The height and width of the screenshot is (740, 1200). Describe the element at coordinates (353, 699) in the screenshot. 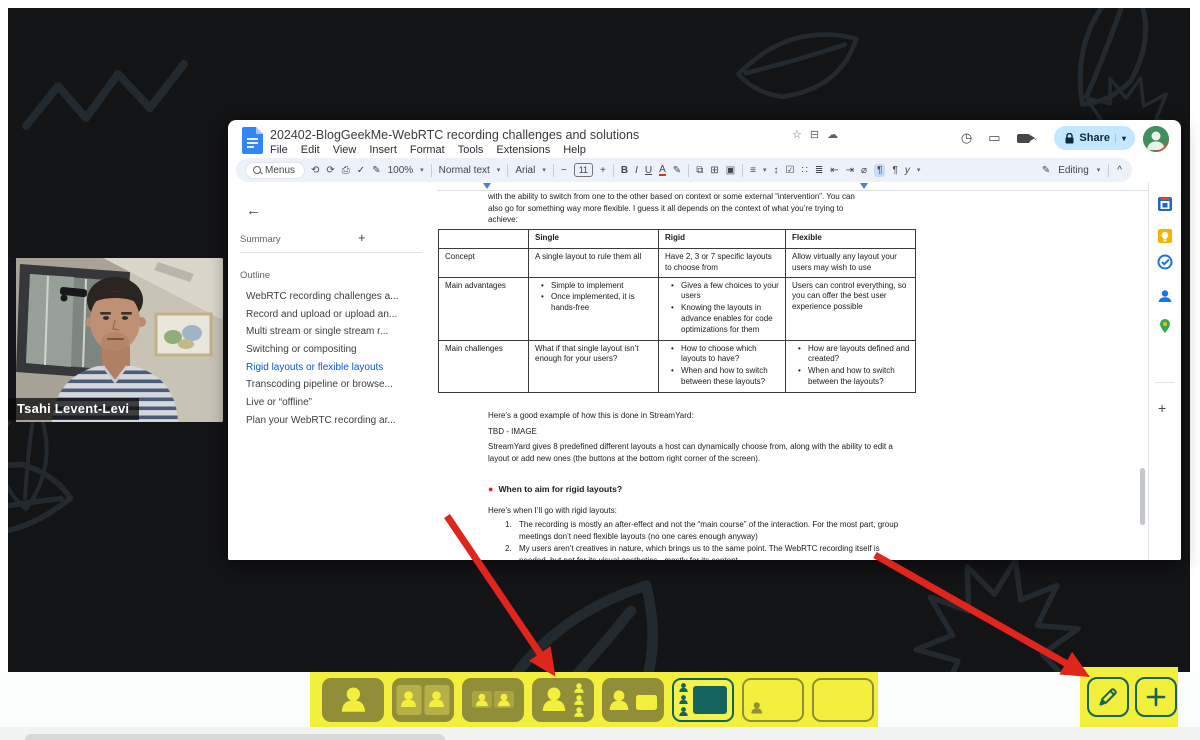

I see `layout-button-solo` at that location.